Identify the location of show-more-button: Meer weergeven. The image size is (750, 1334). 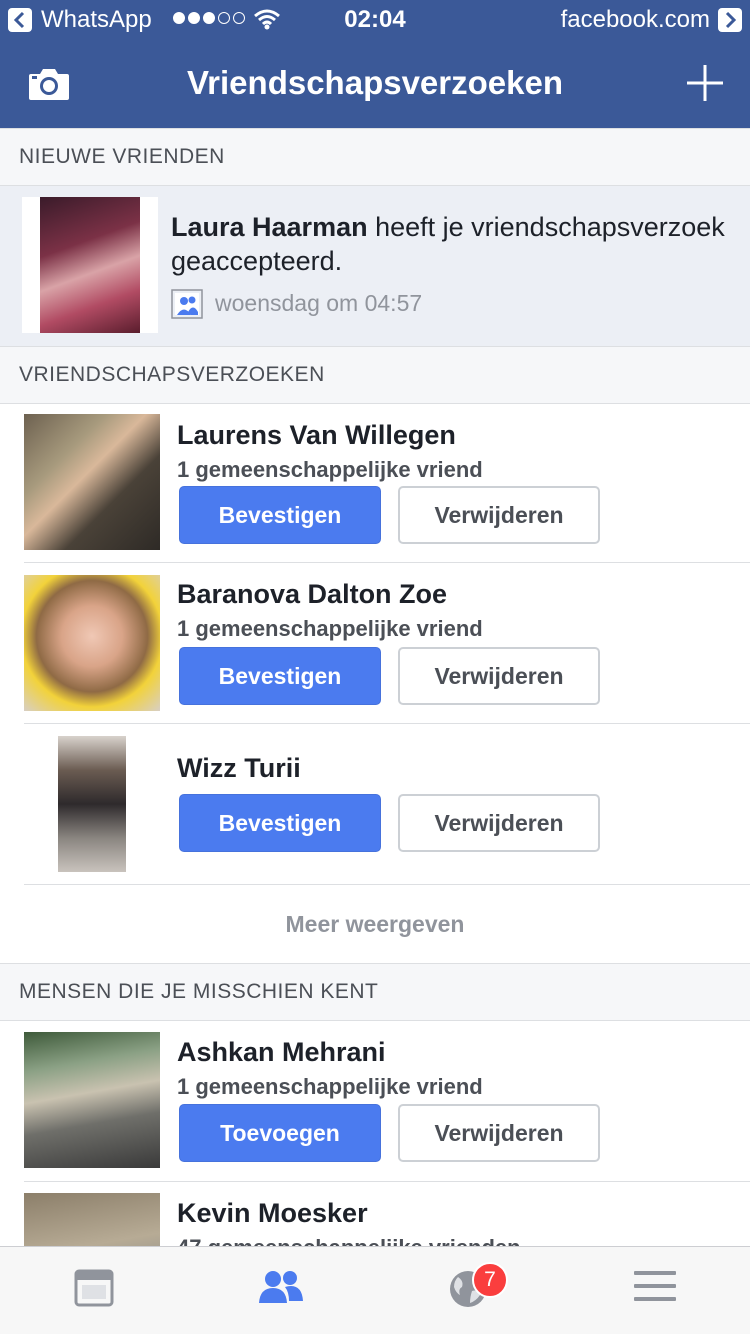
(375, 924).